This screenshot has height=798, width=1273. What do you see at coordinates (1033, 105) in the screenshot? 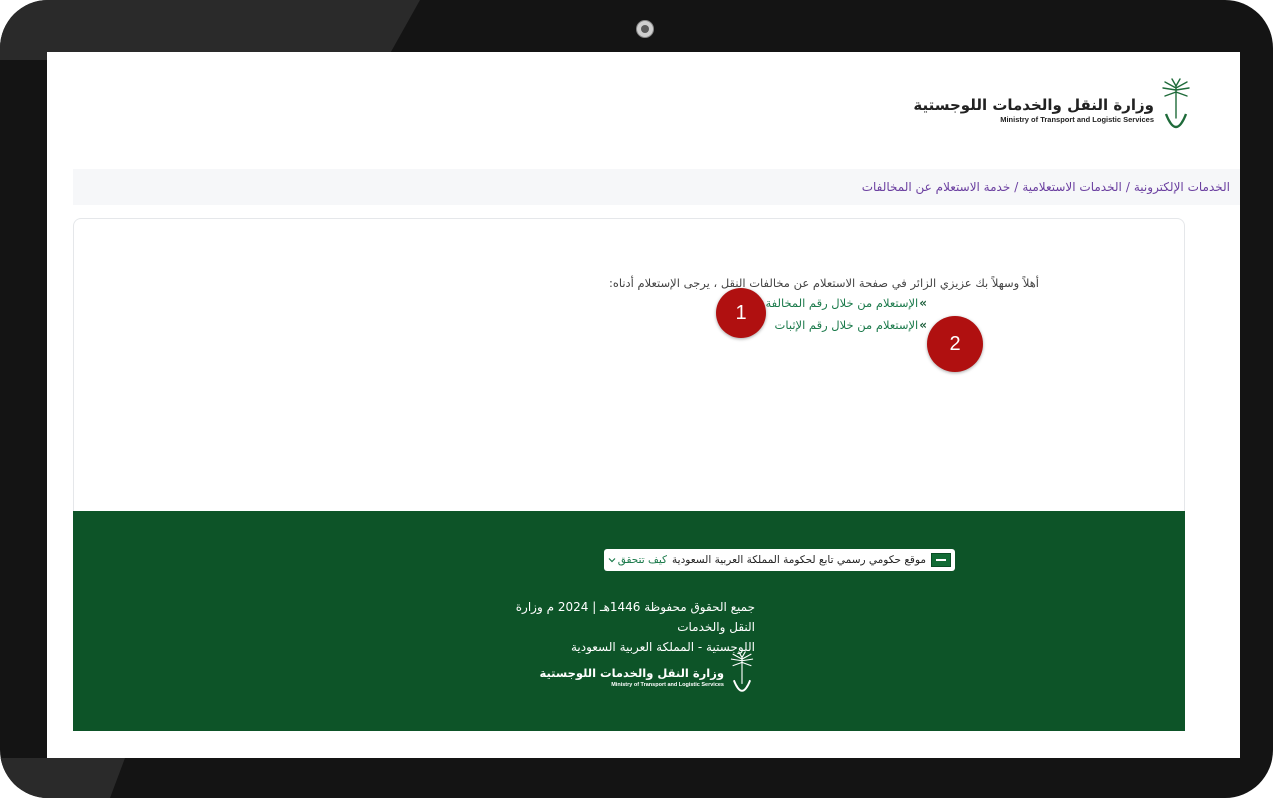
I see `logo-title-ar: وزارة النقل والخدمات اللوجستية` at bounding box center [1033, 105].